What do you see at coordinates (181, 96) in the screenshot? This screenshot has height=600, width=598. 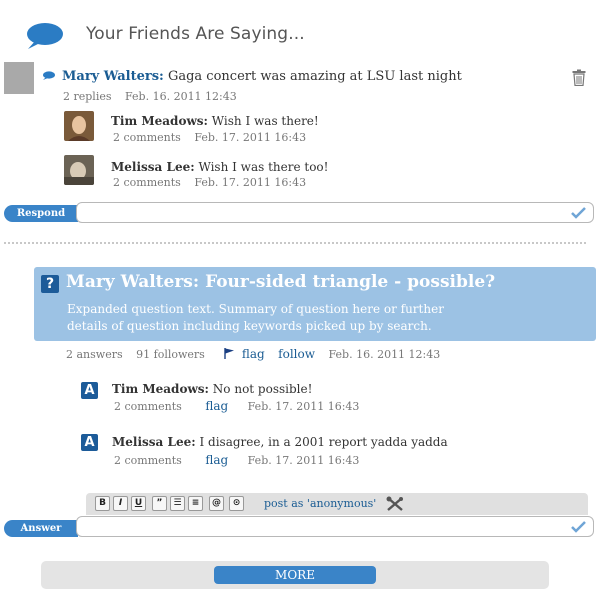 I see `post-date: Feb. 16. 2011 12:43` at bounding box center [181, 96].